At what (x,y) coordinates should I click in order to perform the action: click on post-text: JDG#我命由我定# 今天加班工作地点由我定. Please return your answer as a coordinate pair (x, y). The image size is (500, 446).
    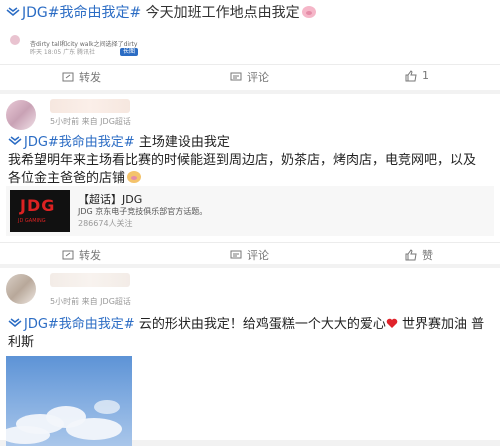
    Looking at the image, I should click on (161, 13).